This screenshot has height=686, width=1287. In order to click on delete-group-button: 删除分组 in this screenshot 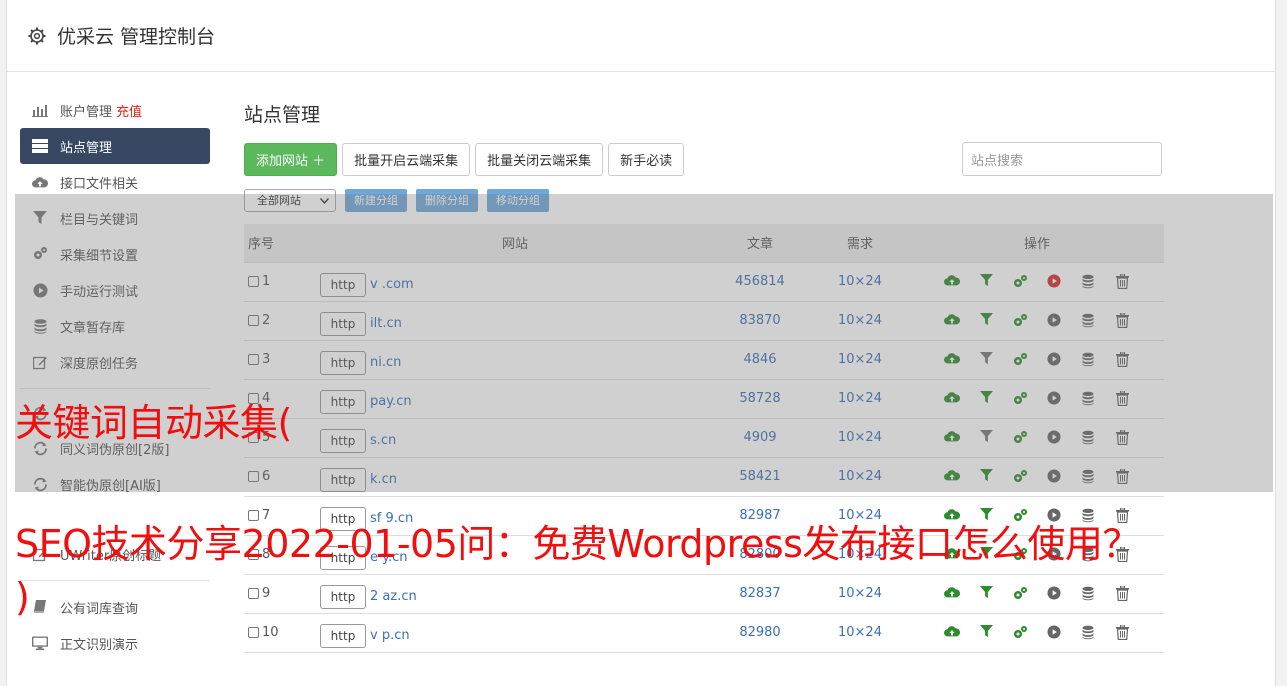, I will do `click(447, 200)`.